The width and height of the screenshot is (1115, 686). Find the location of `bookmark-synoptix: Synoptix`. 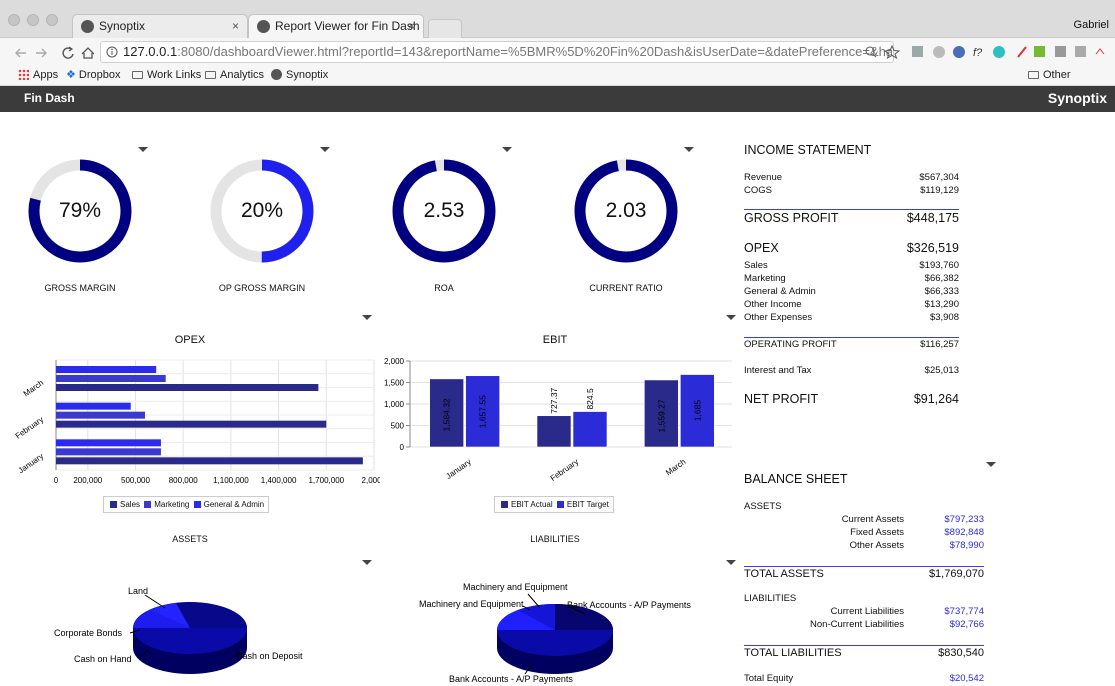

bookmark-synoptix: Synoptix is located at coordinates (299, 75).